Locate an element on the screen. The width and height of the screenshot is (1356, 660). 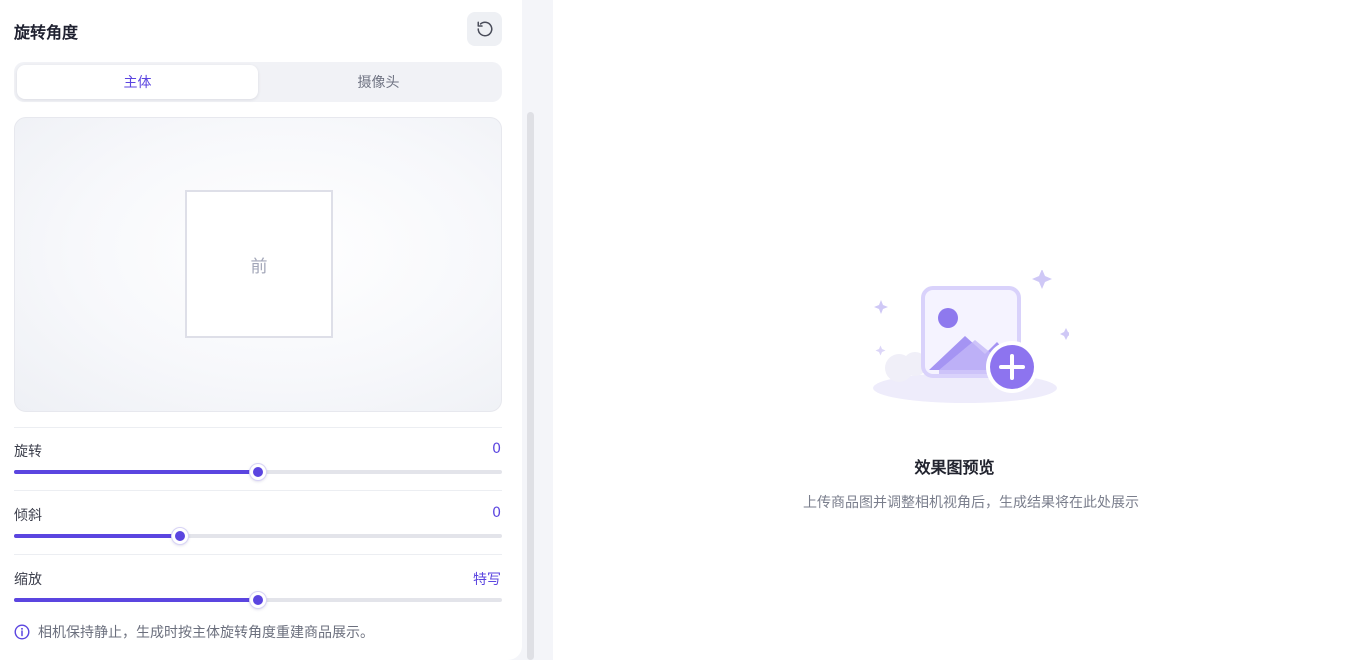
rotate-slider is located at coordinates (258, 472).